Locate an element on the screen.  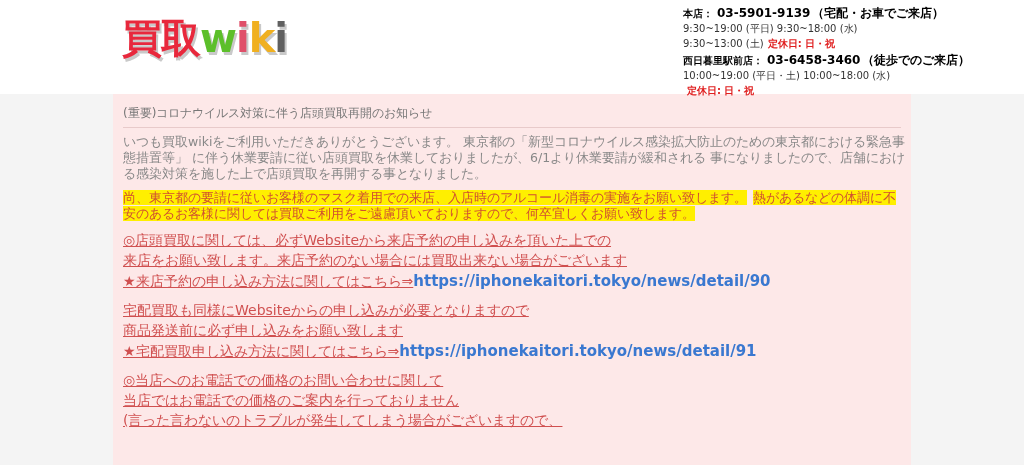
notice-line: ◎当店へのお電話での価格のお問い合わせに関して is located at coordinates (283, 380).